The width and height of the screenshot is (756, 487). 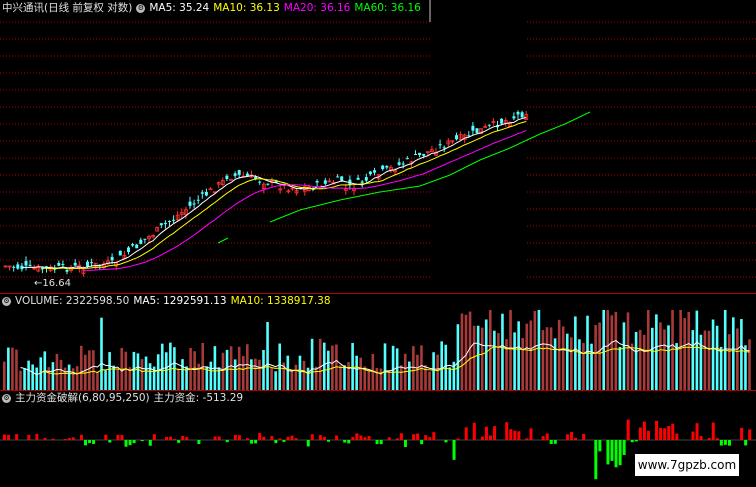 I want to click on volume-readout: VOLUME: 2322598.50, so click(x=72, y=301).